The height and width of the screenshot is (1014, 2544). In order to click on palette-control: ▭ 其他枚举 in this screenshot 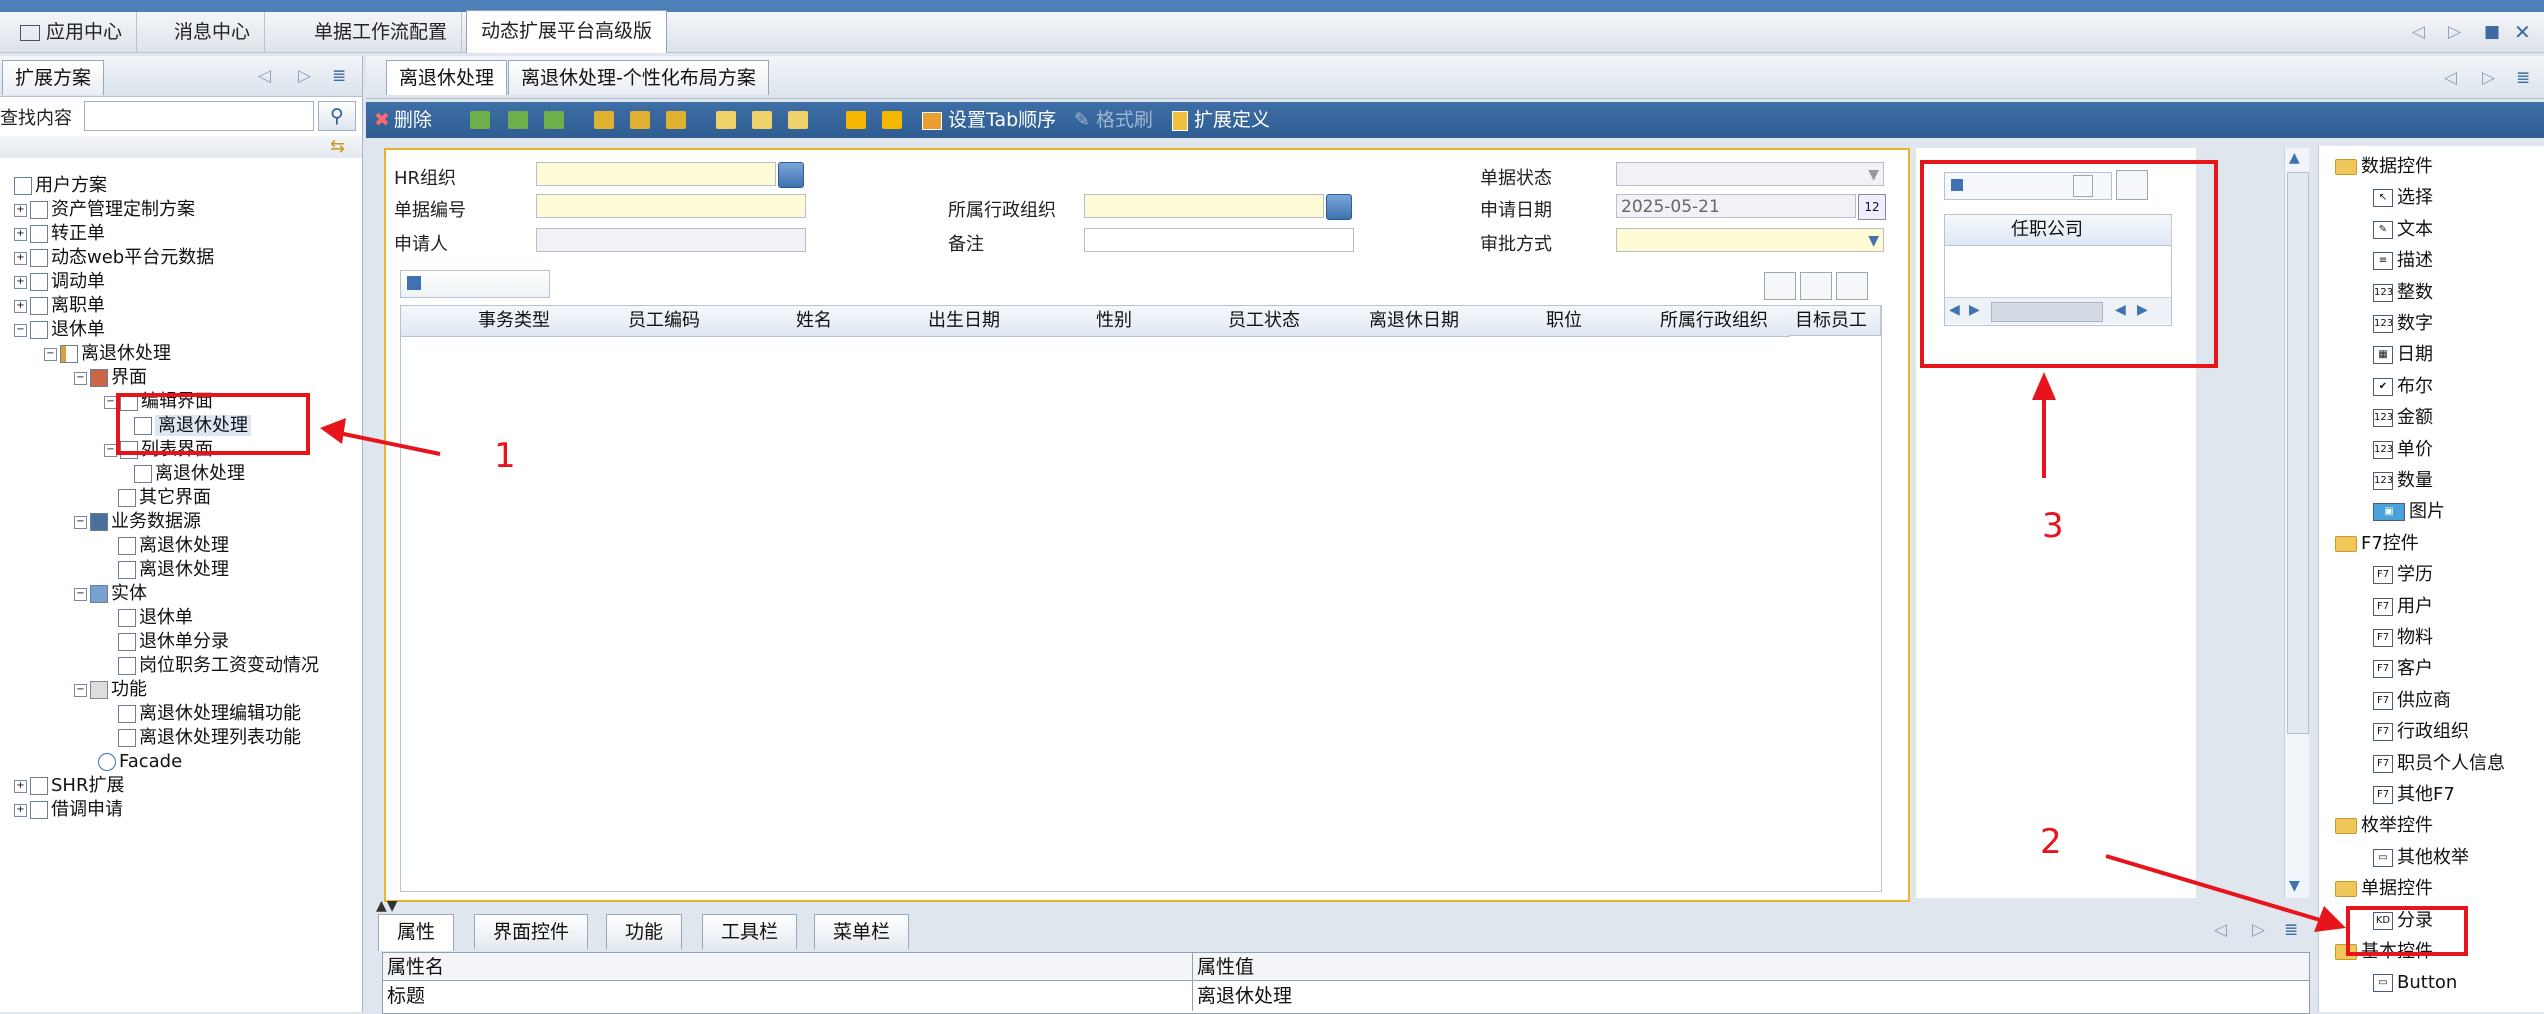, I will do `click(2421, 858)`.